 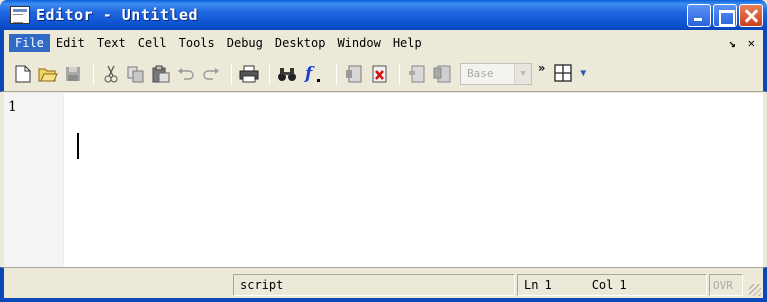 I want to click on save-icon, so click(x=73, y=74).